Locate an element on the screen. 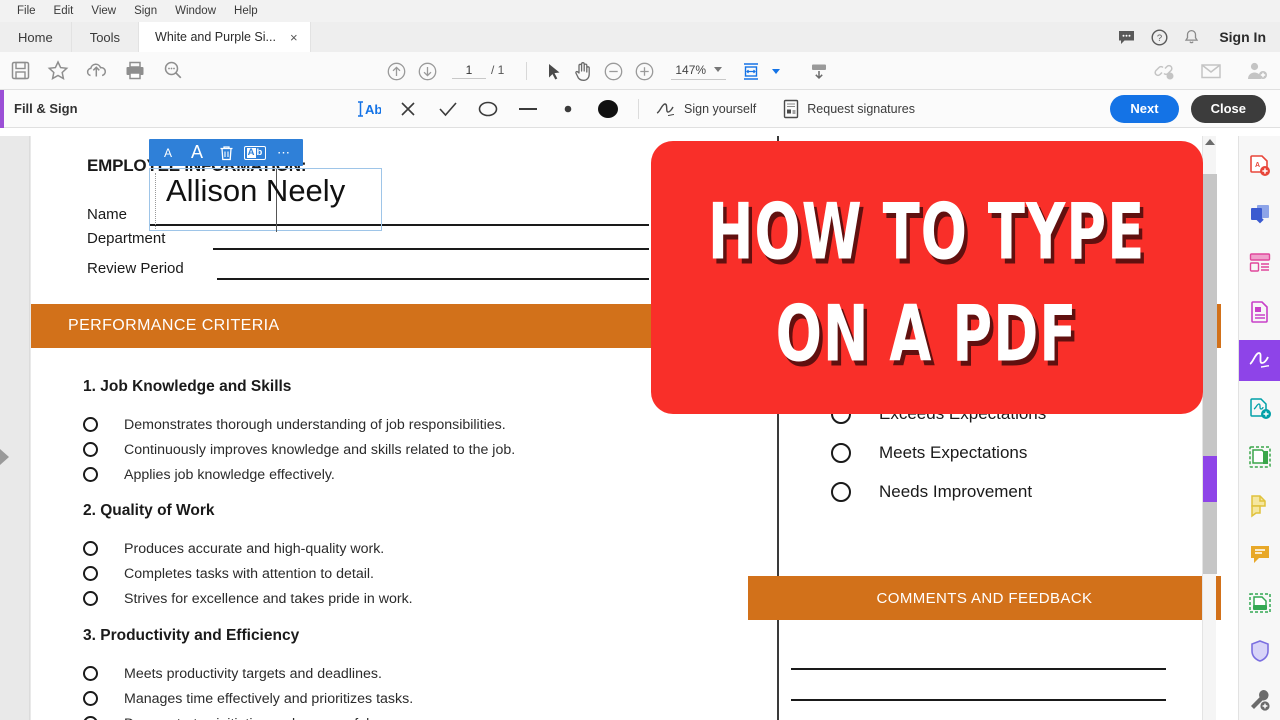 The height and width of the screenshot is (720, 1280). text-field-value: Allison Neely is located at coordinates (255, 191).